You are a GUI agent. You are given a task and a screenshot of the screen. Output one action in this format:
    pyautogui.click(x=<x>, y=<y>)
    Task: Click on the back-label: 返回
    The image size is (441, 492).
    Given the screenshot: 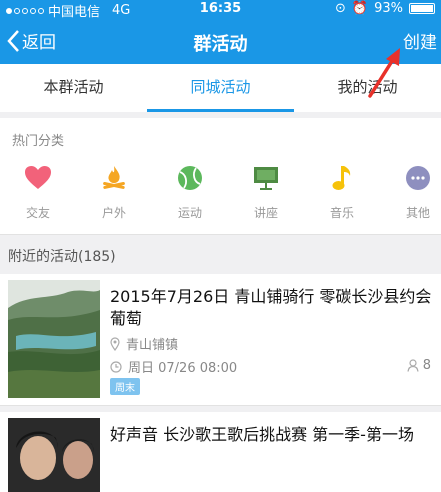 What is the action you would take?
    pyautogui.click(x=39, y=43)
    